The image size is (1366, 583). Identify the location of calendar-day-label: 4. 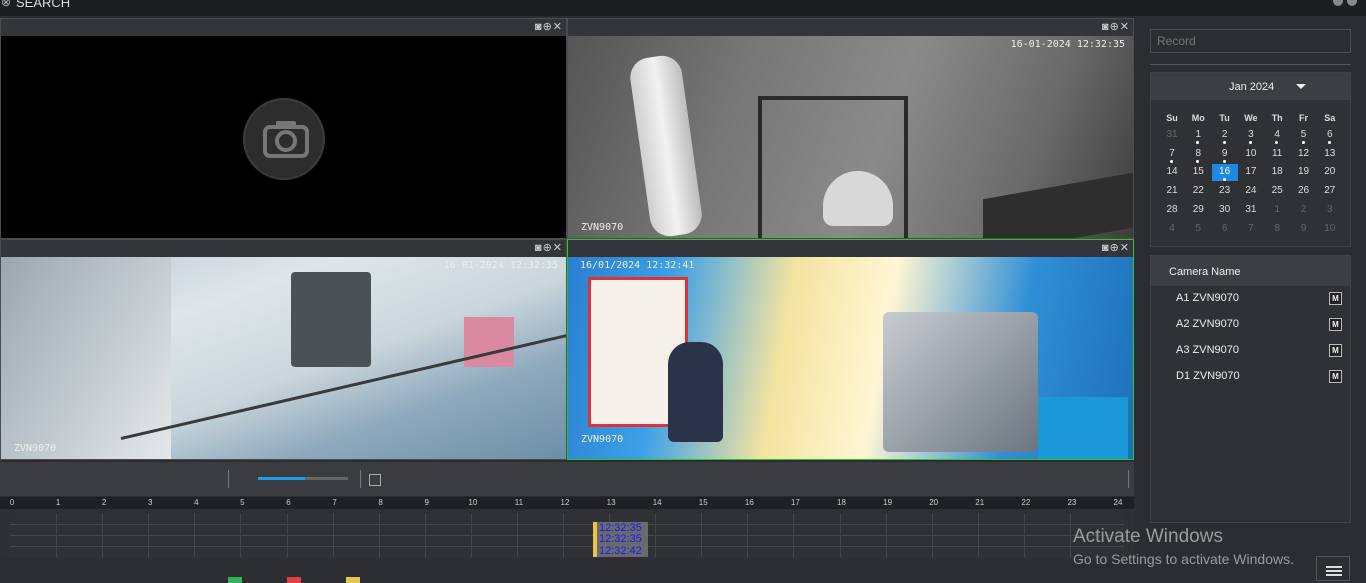
(1172, 228).